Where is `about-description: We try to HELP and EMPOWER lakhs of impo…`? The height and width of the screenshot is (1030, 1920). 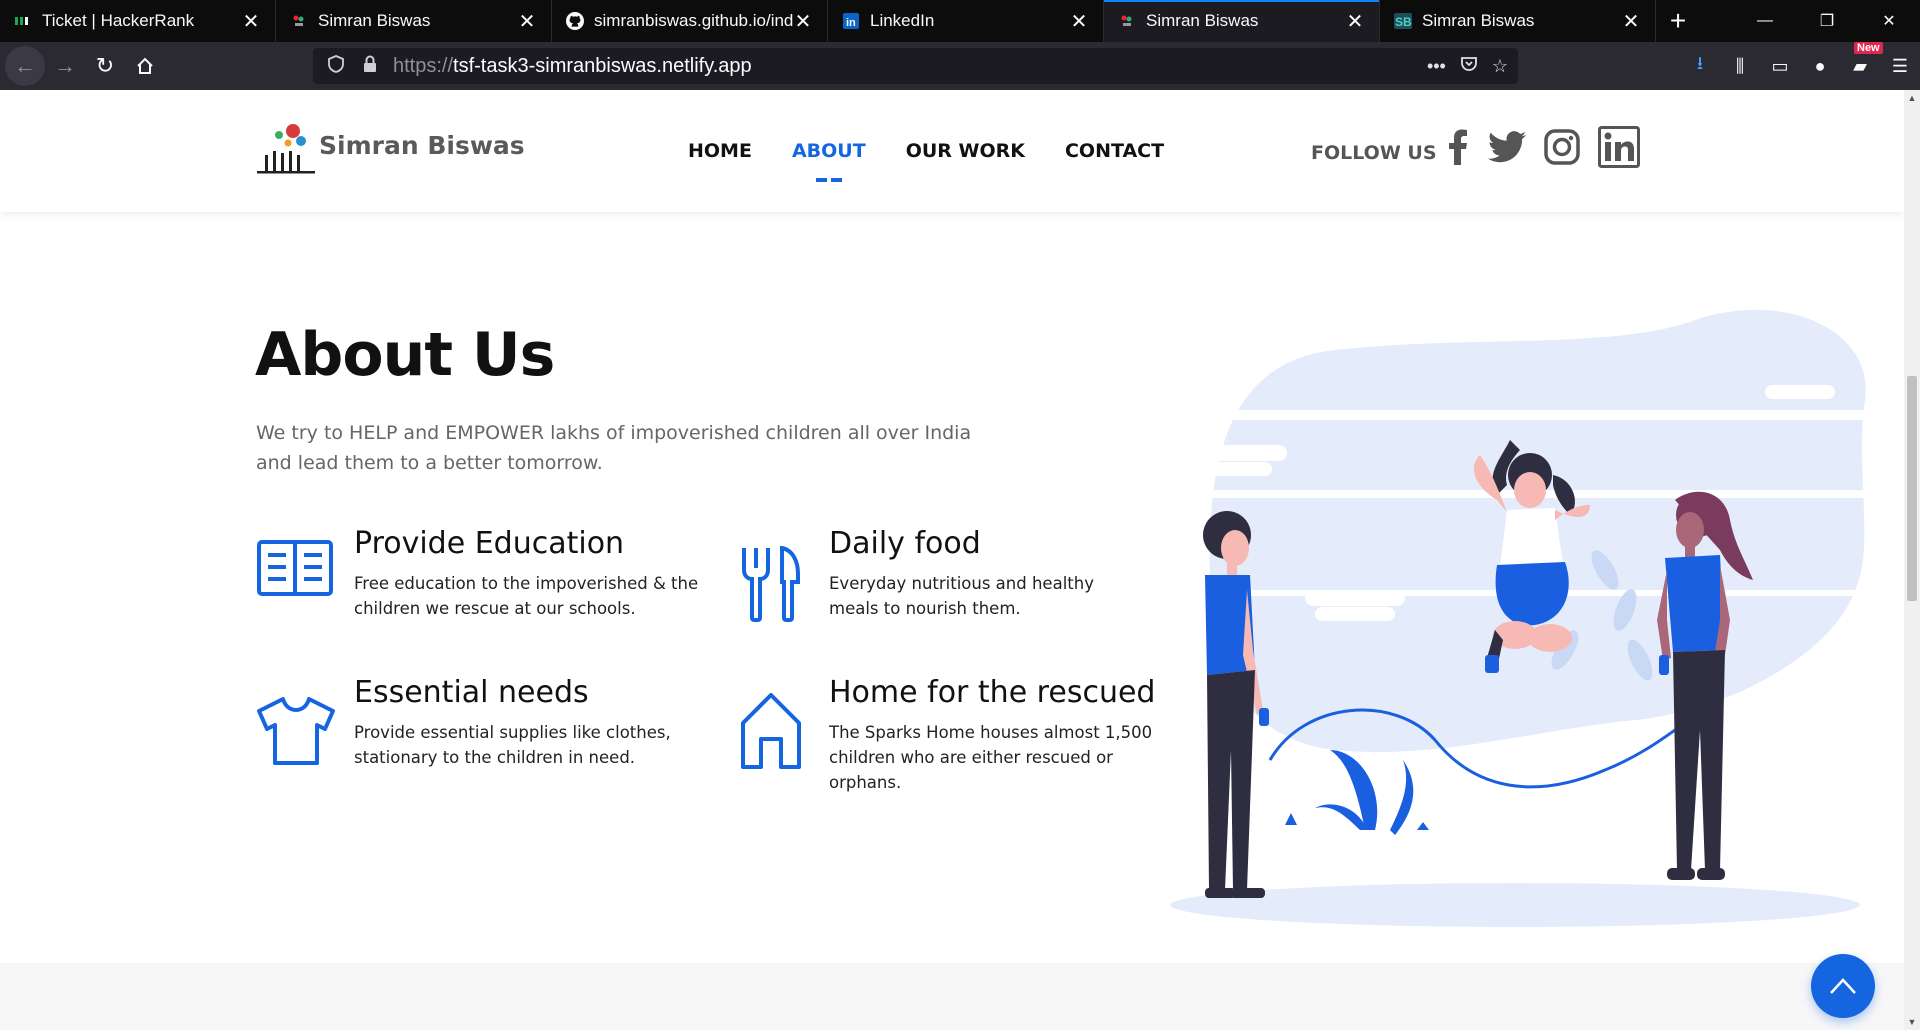
about-description: We try to HELP and EMPOWER lakhs of impo… is located at coordinates (614, 448).